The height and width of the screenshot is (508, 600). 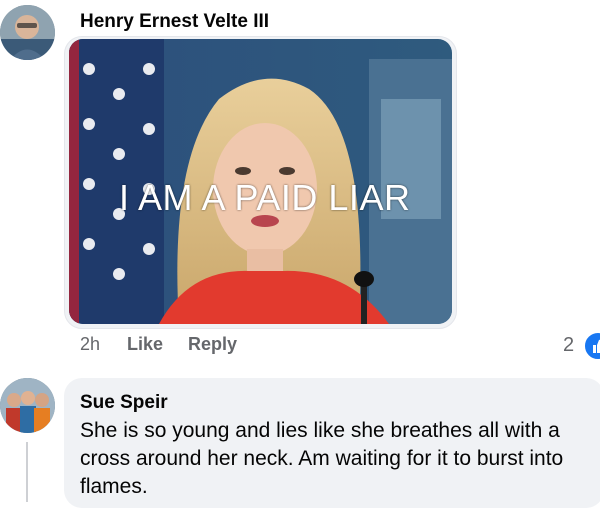 I want to click on comment-timestamp: 2h, so click(x=90, y=344).